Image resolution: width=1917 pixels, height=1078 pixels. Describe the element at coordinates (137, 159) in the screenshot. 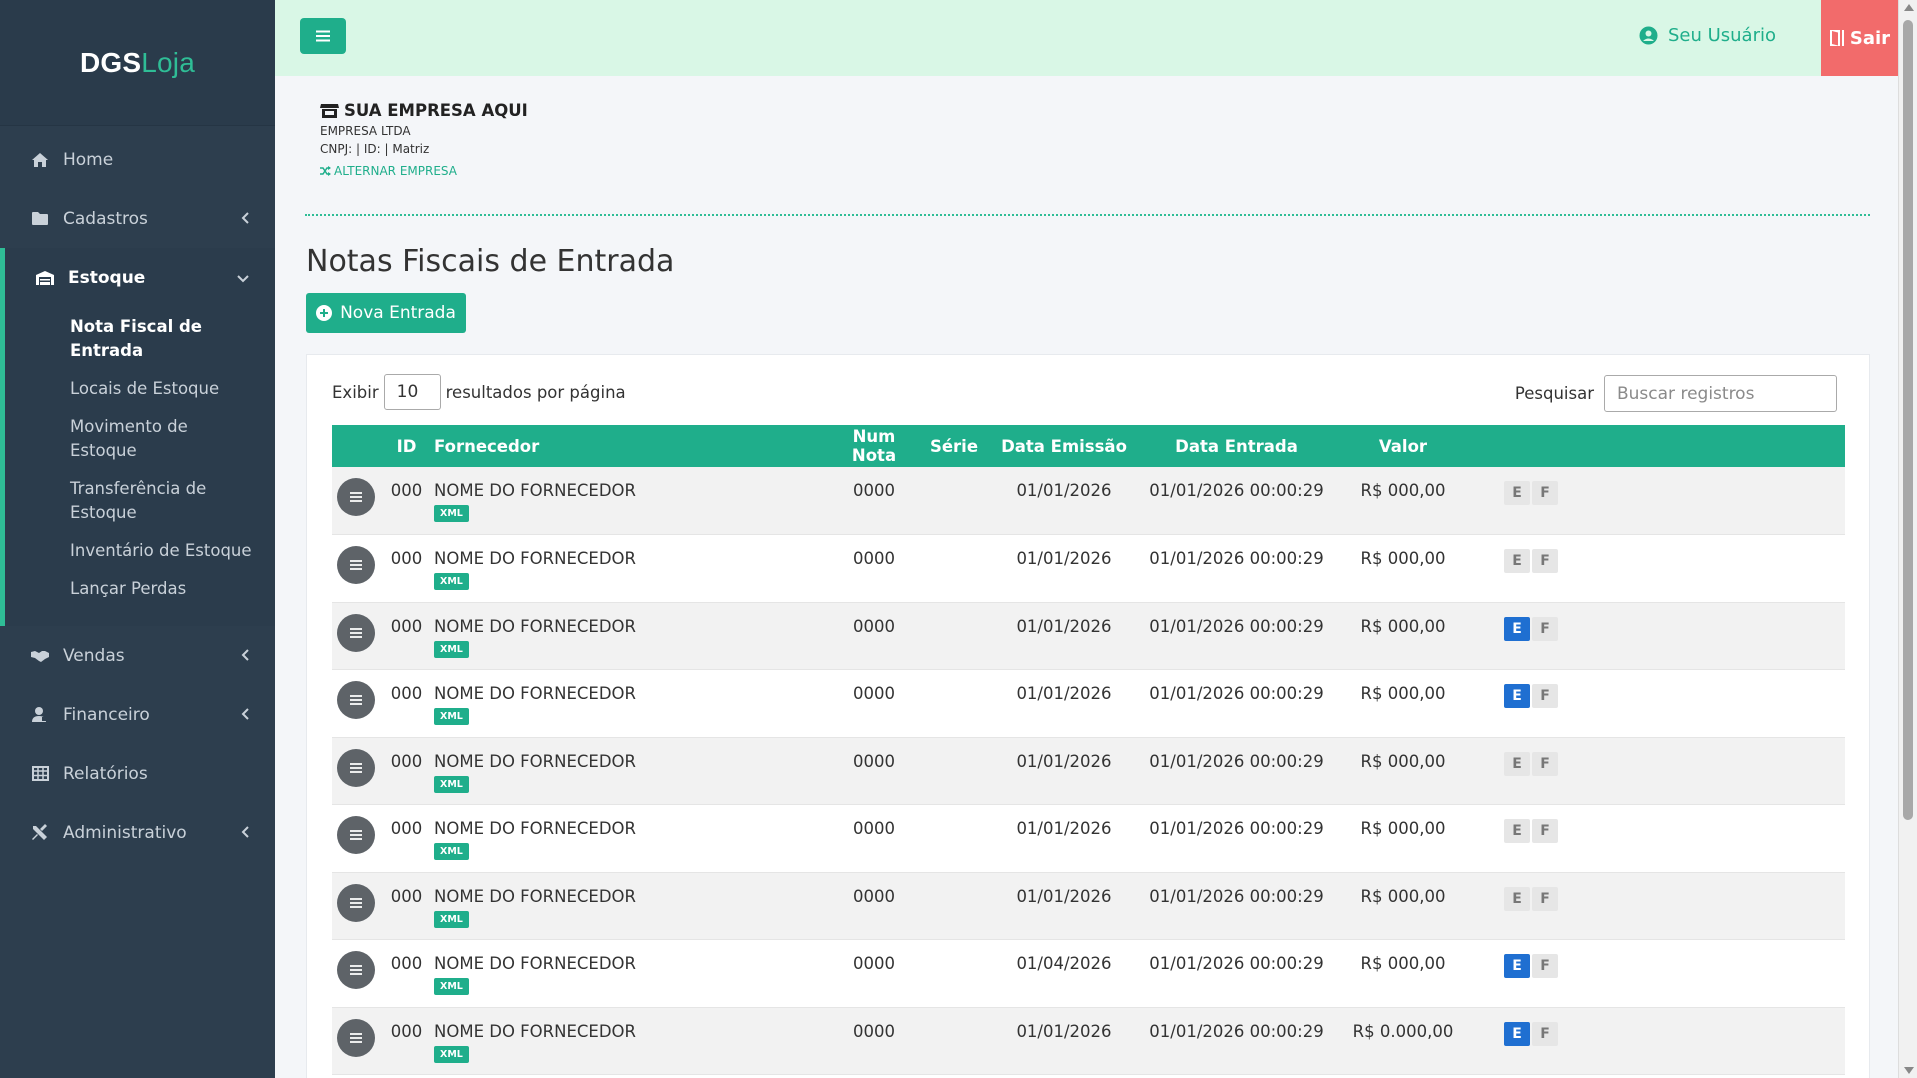

I see `sidebar-item-home: Home` at that location.